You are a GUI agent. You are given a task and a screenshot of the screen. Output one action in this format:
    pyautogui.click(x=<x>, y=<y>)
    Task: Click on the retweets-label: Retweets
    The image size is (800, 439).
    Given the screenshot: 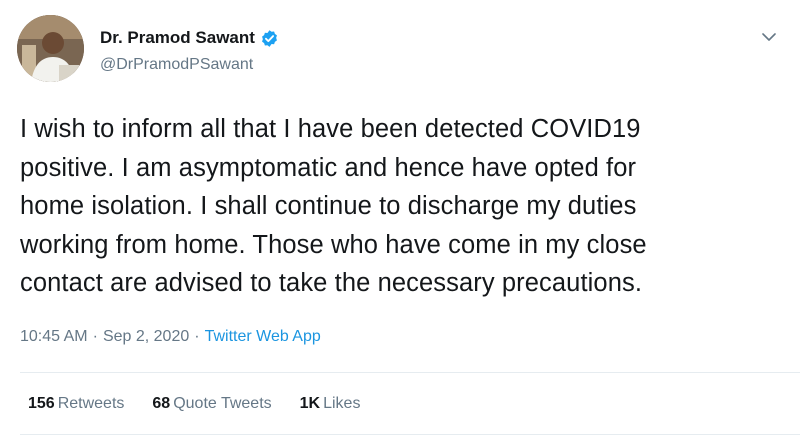 What is the action you would take?
    pyautogui.click(x=91, y=403)
    